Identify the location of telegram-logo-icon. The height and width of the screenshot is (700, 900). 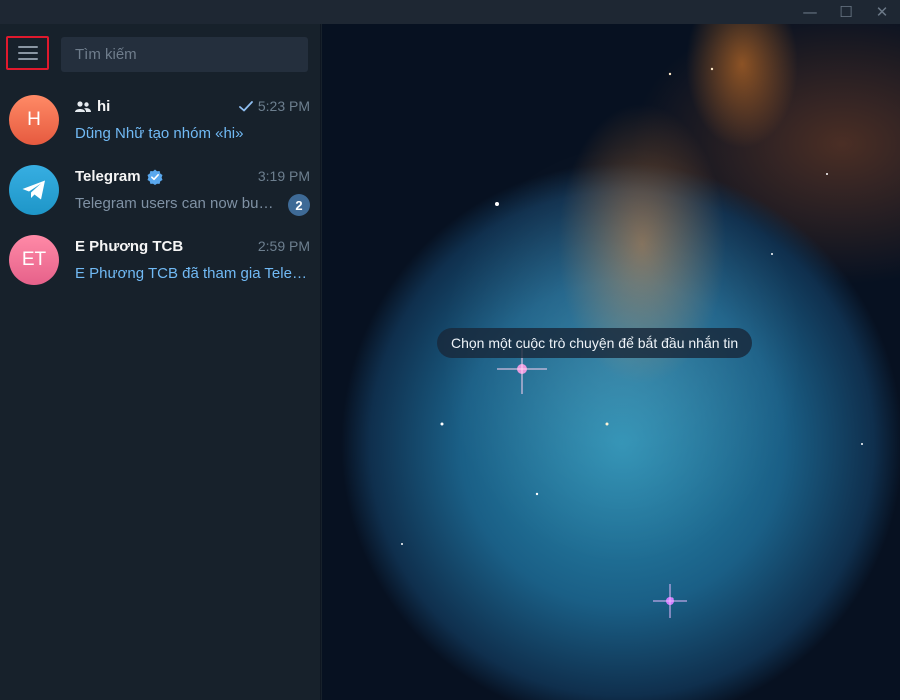
(34, 190).